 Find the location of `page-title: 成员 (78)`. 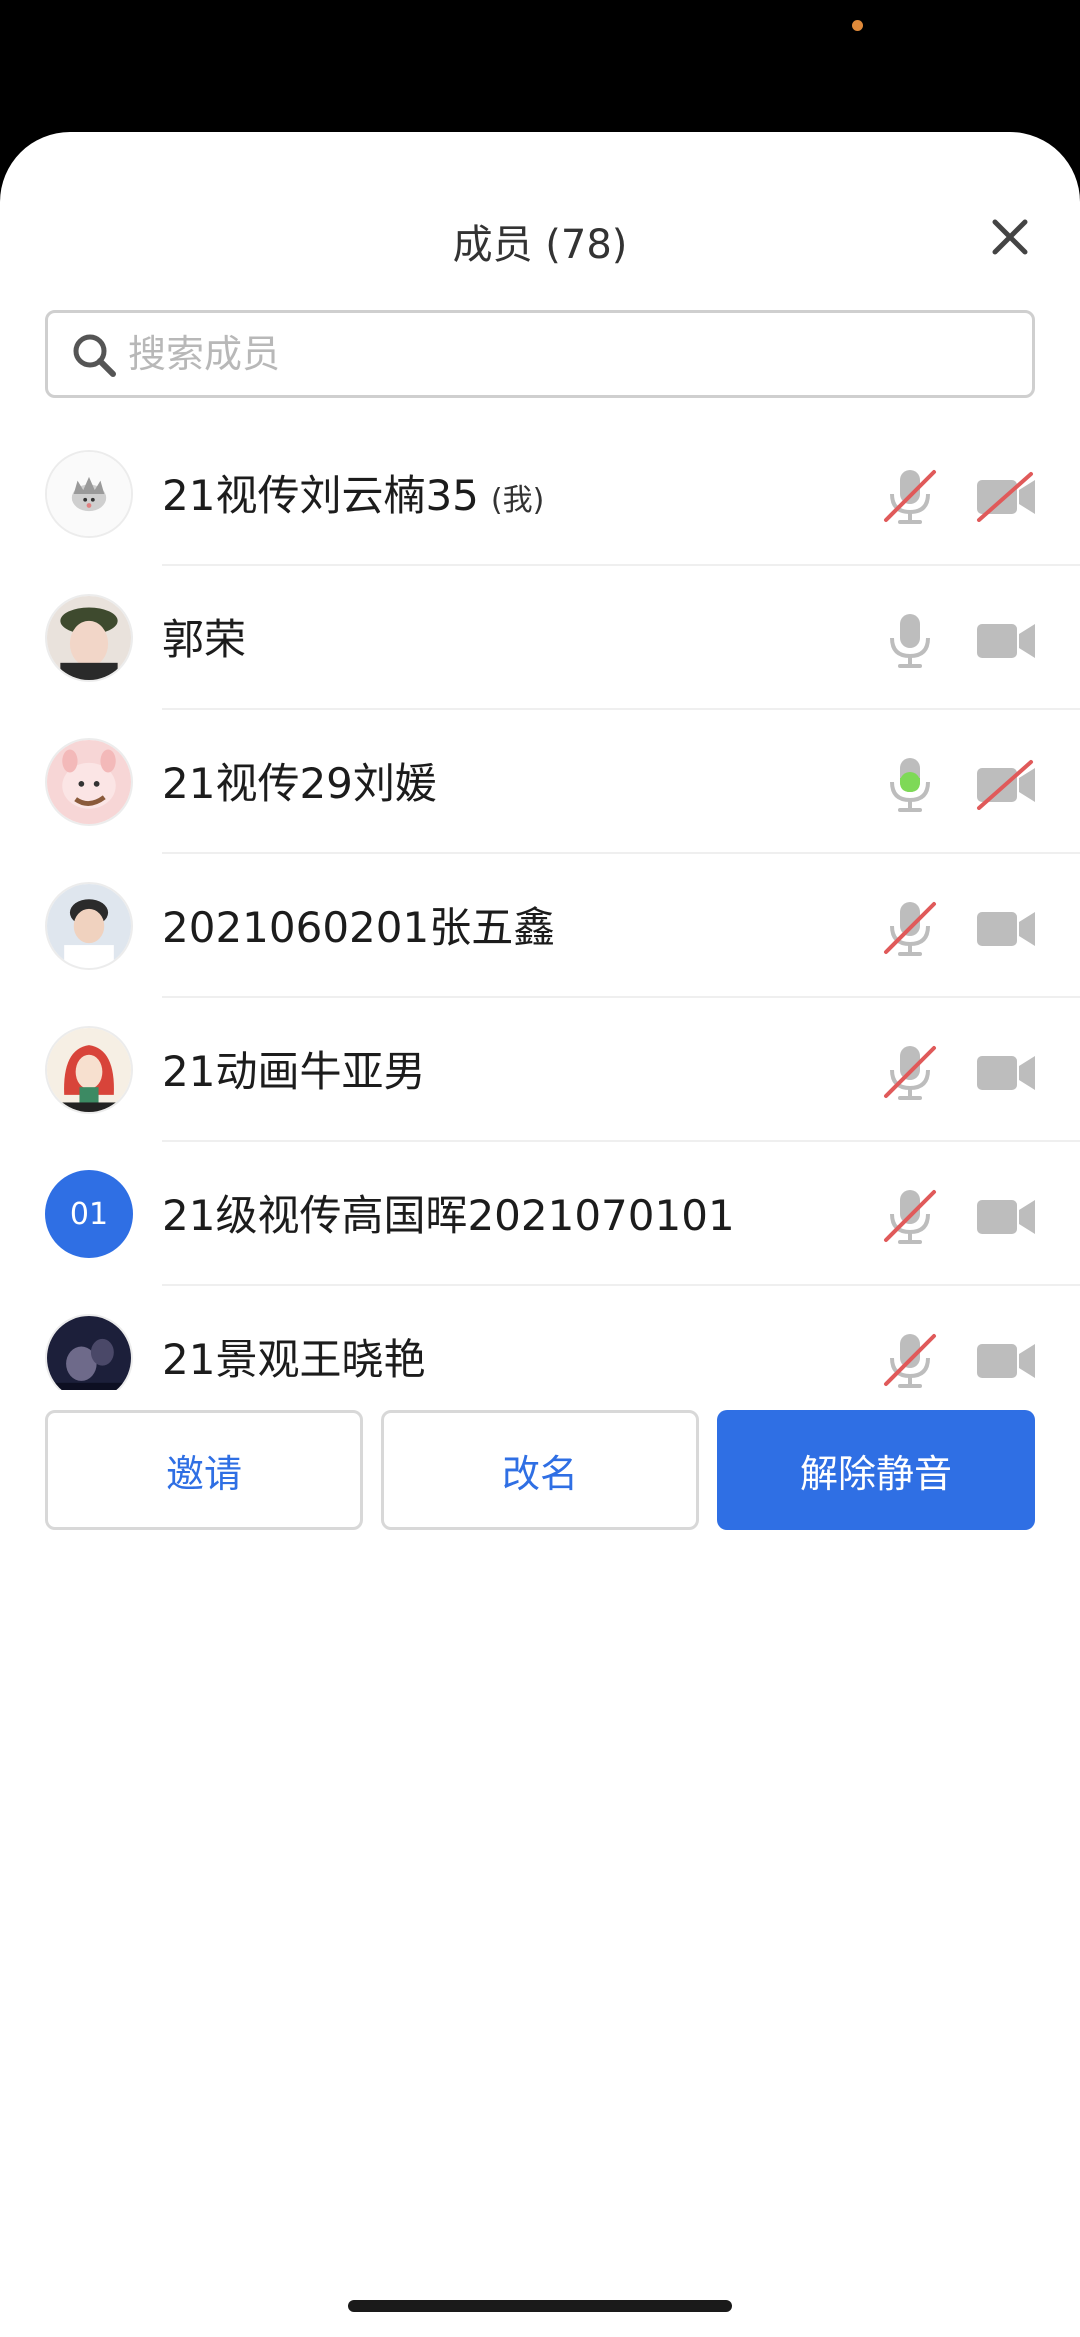

page-title: 成员 (78) is located at coordinates (540, 245).